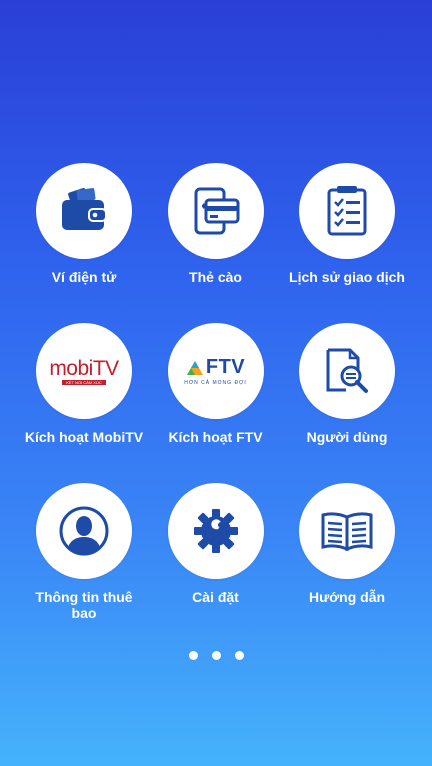 This screenshot has height=766, width=432. Describe the element at coordinates (84, 382) in the screenshot. I see `mobitv-logo-tagline: KẾT NỐI CẢM XÚC` at that location.